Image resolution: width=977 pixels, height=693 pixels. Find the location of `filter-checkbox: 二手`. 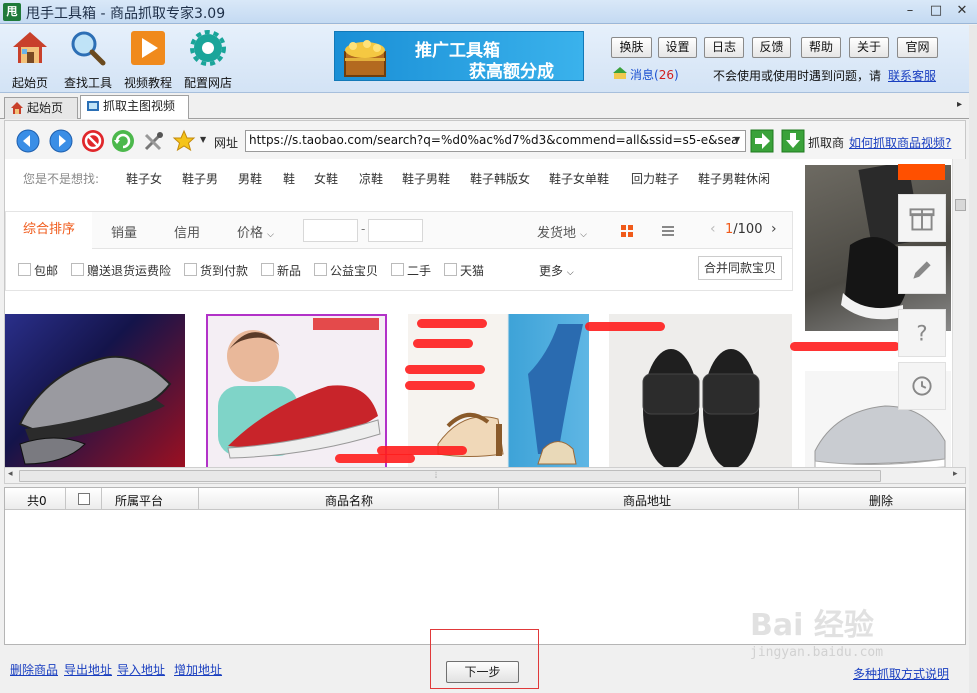

filter-checkbox: 二手 is located at coordinates (411, 270).